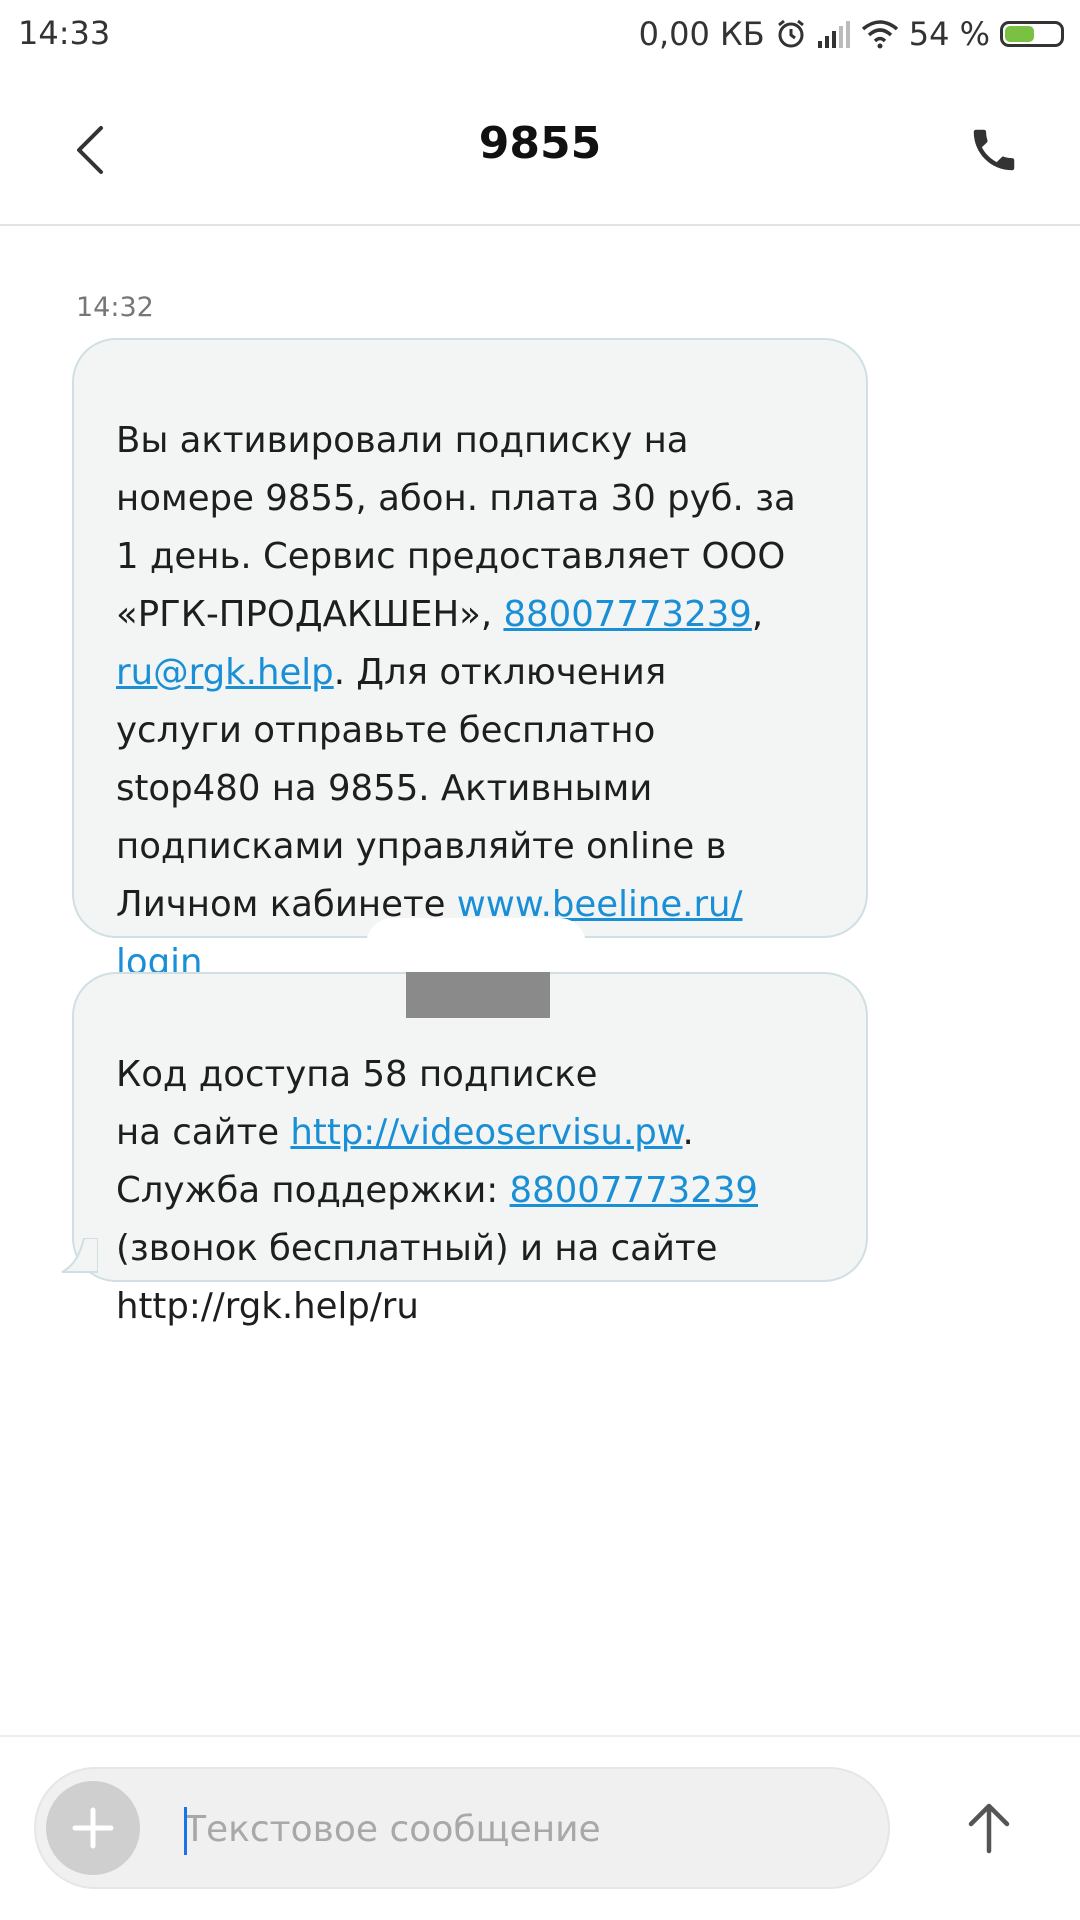 The width and height of the screenshot is (1080, 1920). I want to click on text-caret, so click(185, 1831).